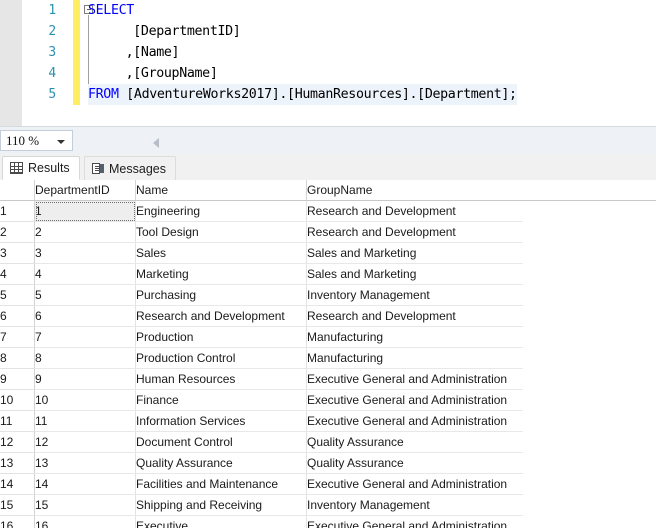  Describe the element at coordinates (17, 400) in the screenshot. I see `row-number-cell: 10` at that location.